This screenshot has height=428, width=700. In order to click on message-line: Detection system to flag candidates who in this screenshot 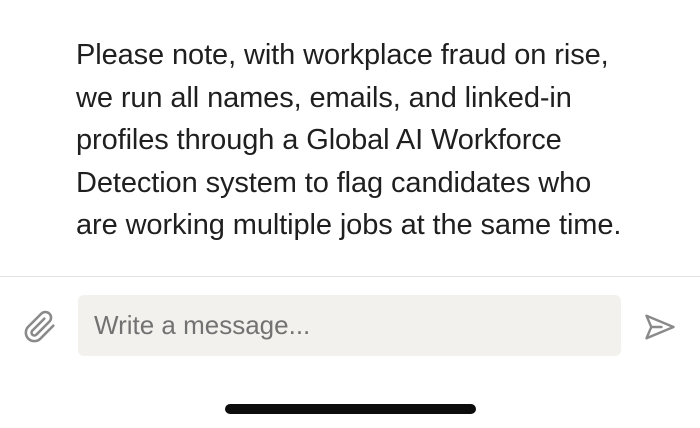, I will do `click(334, 182)`.